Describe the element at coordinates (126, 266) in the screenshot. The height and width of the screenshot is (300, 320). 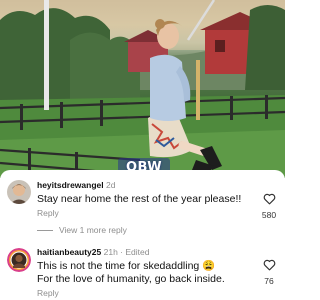
I see `comment-text-line-1: This is not the time for skedaddling 😩` at that location.